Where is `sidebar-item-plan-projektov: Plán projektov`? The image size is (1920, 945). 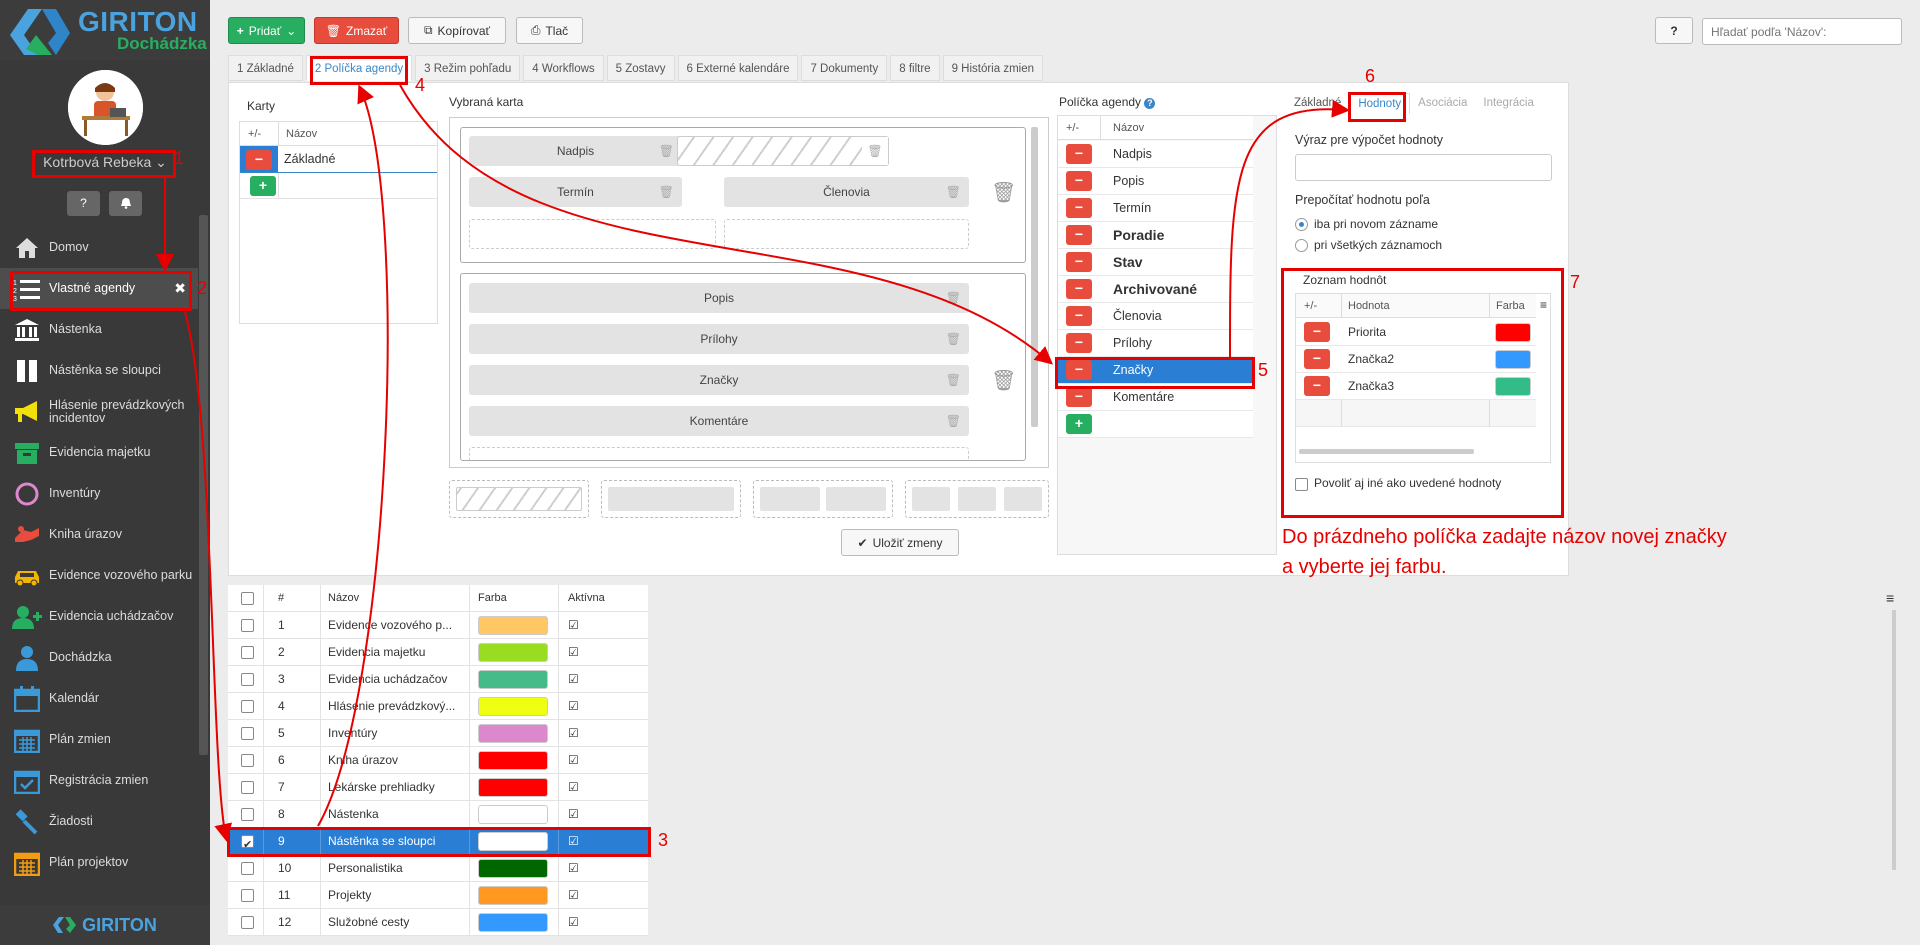 sidebar-item-plan-projektov: Plán projektov is located at coordinates (99, 862).